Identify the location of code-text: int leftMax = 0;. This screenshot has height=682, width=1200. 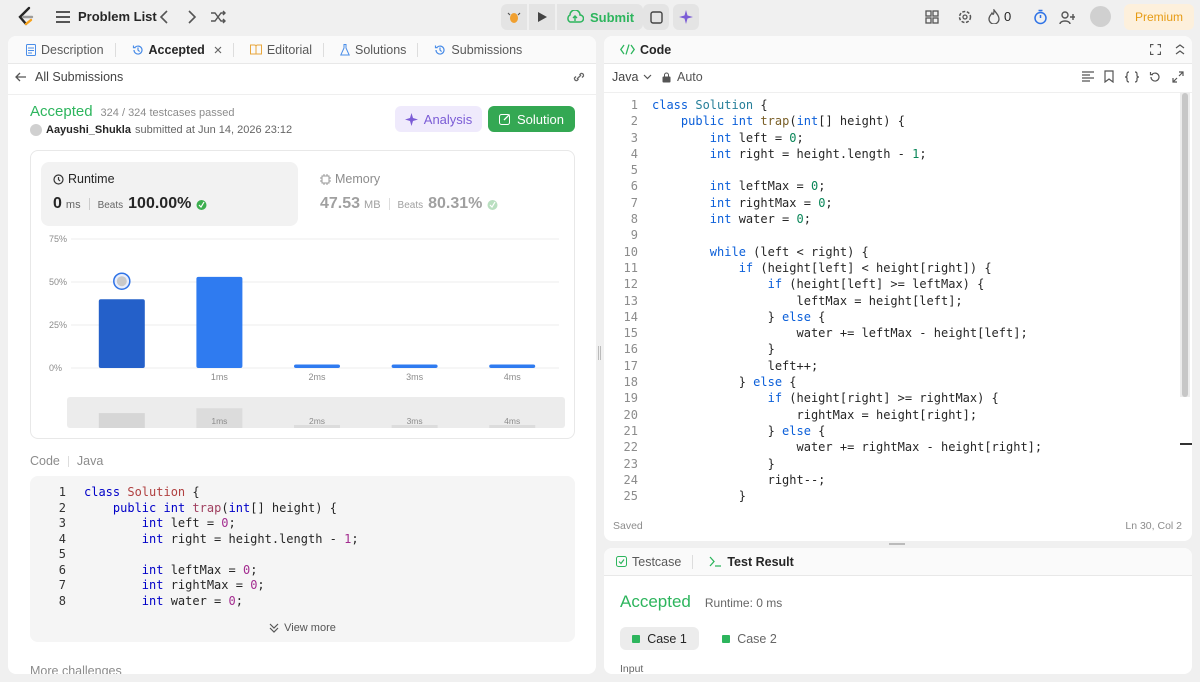
(199, 569).